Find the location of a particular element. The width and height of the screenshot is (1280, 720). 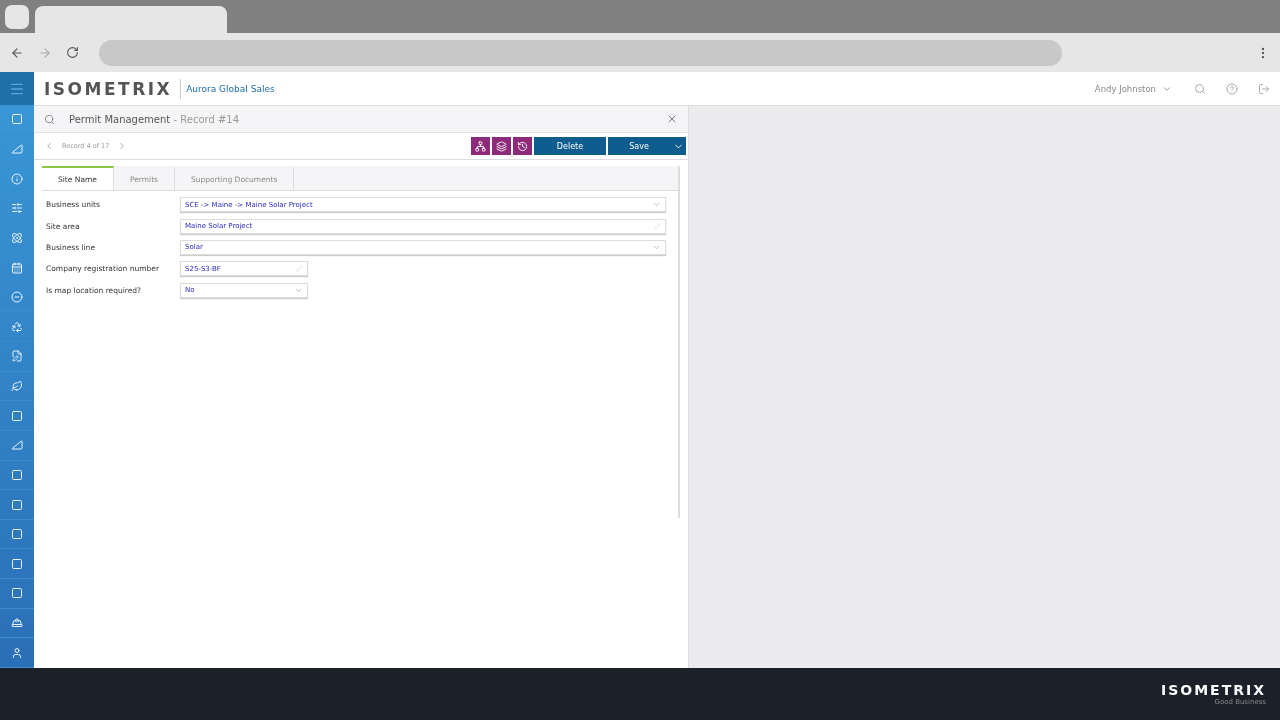

dropdown-button is located at coordinates (678, 146).